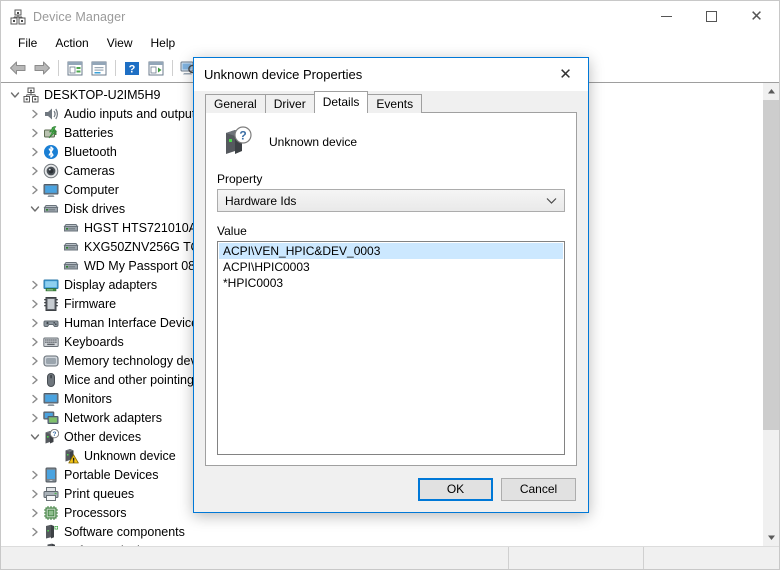  What do you see at coordinates (79, 16) in the screenshot?
I see `window-title: Device Manager` at bounding box center [79, 16].